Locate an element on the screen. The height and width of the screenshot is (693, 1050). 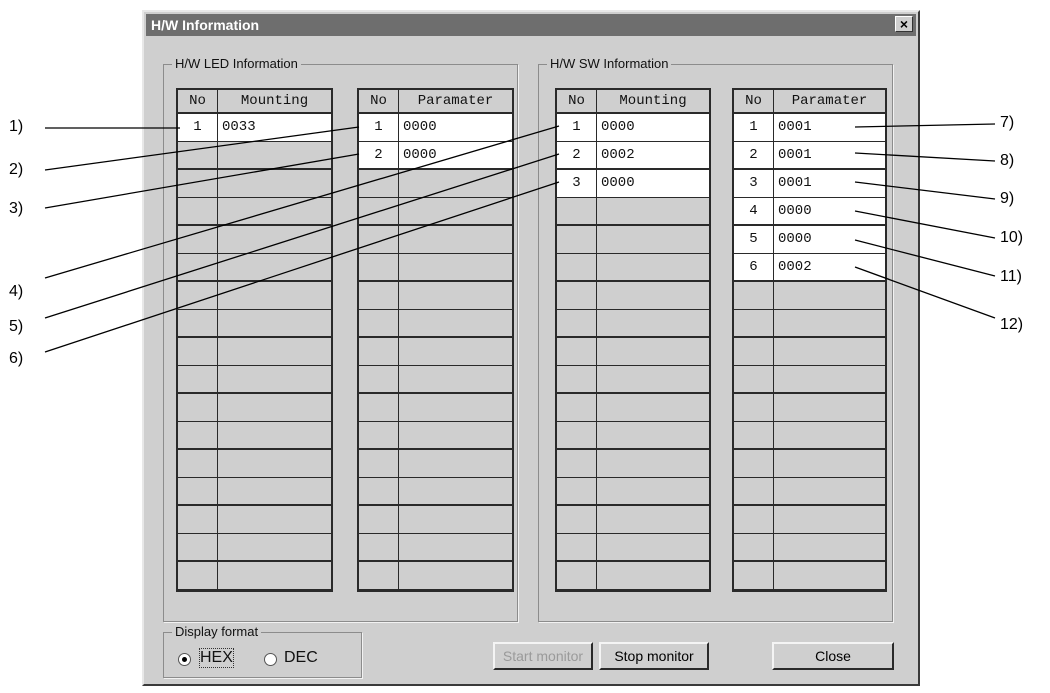
table-row: 5 0000 is located at coordinates (809, 240).